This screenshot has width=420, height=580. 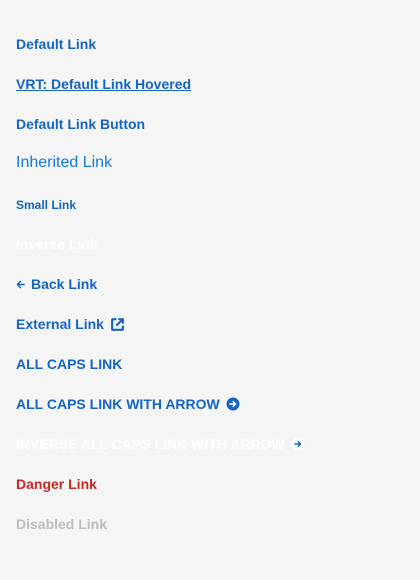 I want to click on default-link-button: Default Link Button, so click(x=80, y=124).